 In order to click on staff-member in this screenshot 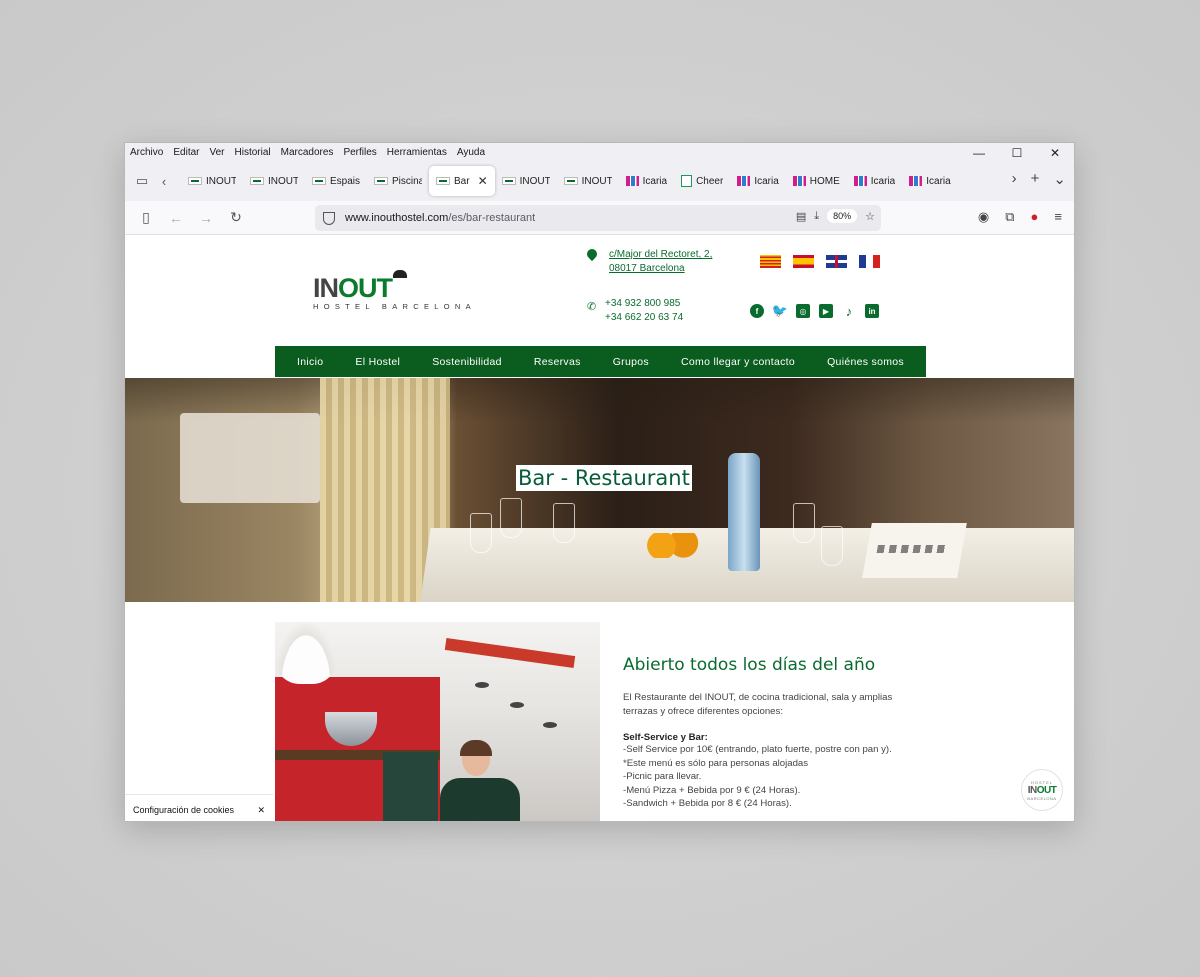, I will do `click(485, 780)`.